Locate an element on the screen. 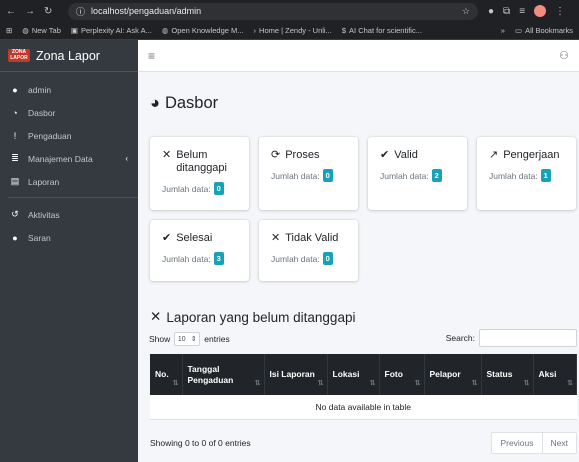 The width and height of the screenshot is (579, 462). bookmark-item: ◍ New Tab is located at coordinates (41, 30).